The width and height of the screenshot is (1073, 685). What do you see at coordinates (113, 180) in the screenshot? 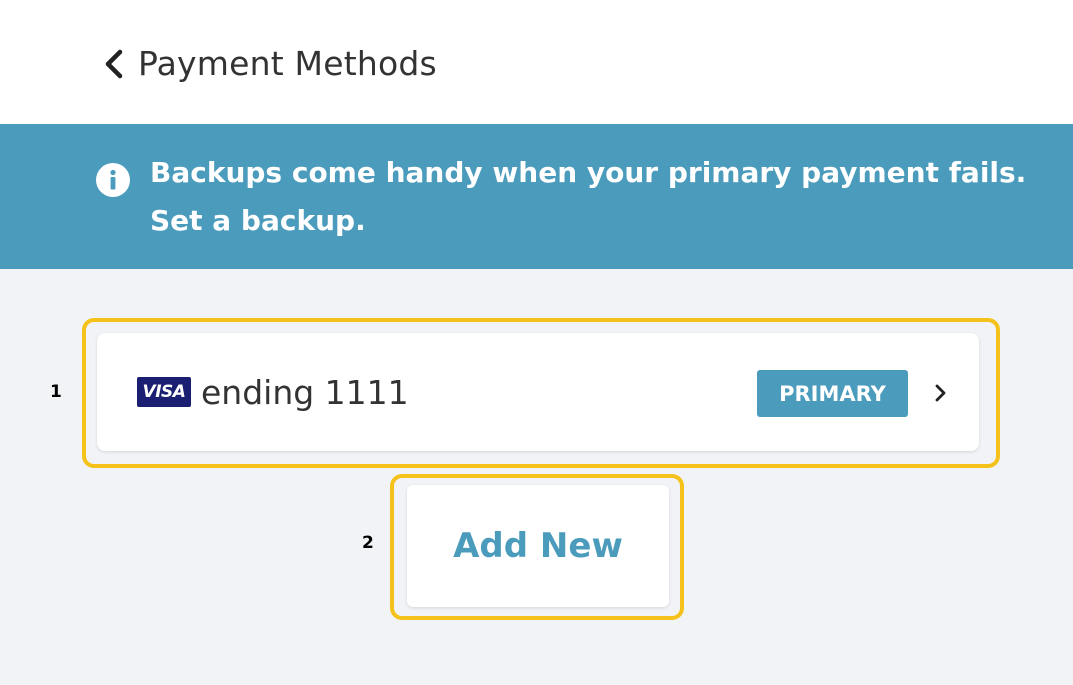
I see `info-icon` at bounding box center [113, 180].